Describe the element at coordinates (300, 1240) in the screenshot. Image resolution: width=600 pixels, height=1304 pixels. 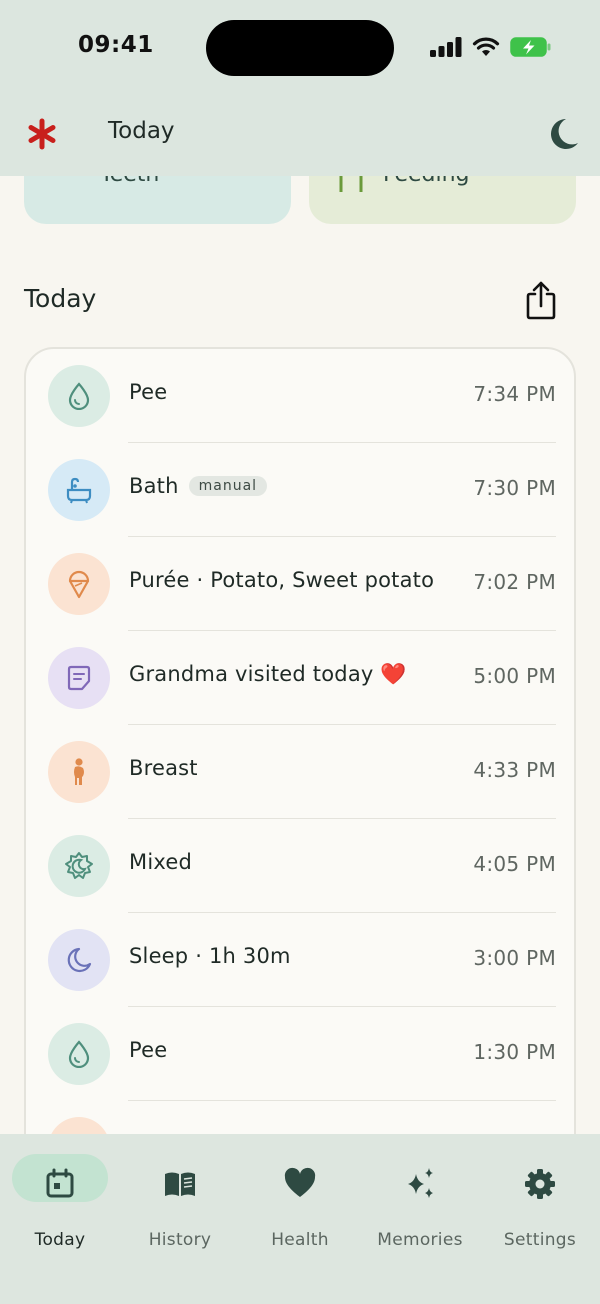
I see `tab-label: Health` at that location.